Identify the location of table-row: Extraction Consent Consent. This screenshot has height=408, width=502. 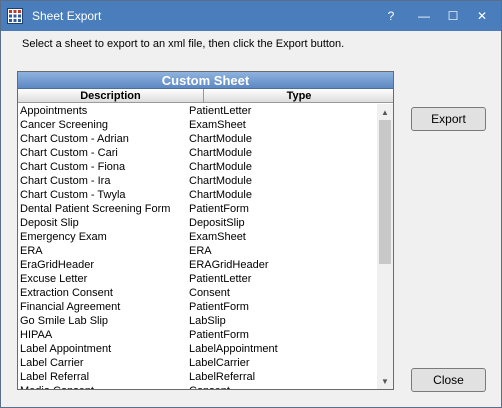
(197, 293).